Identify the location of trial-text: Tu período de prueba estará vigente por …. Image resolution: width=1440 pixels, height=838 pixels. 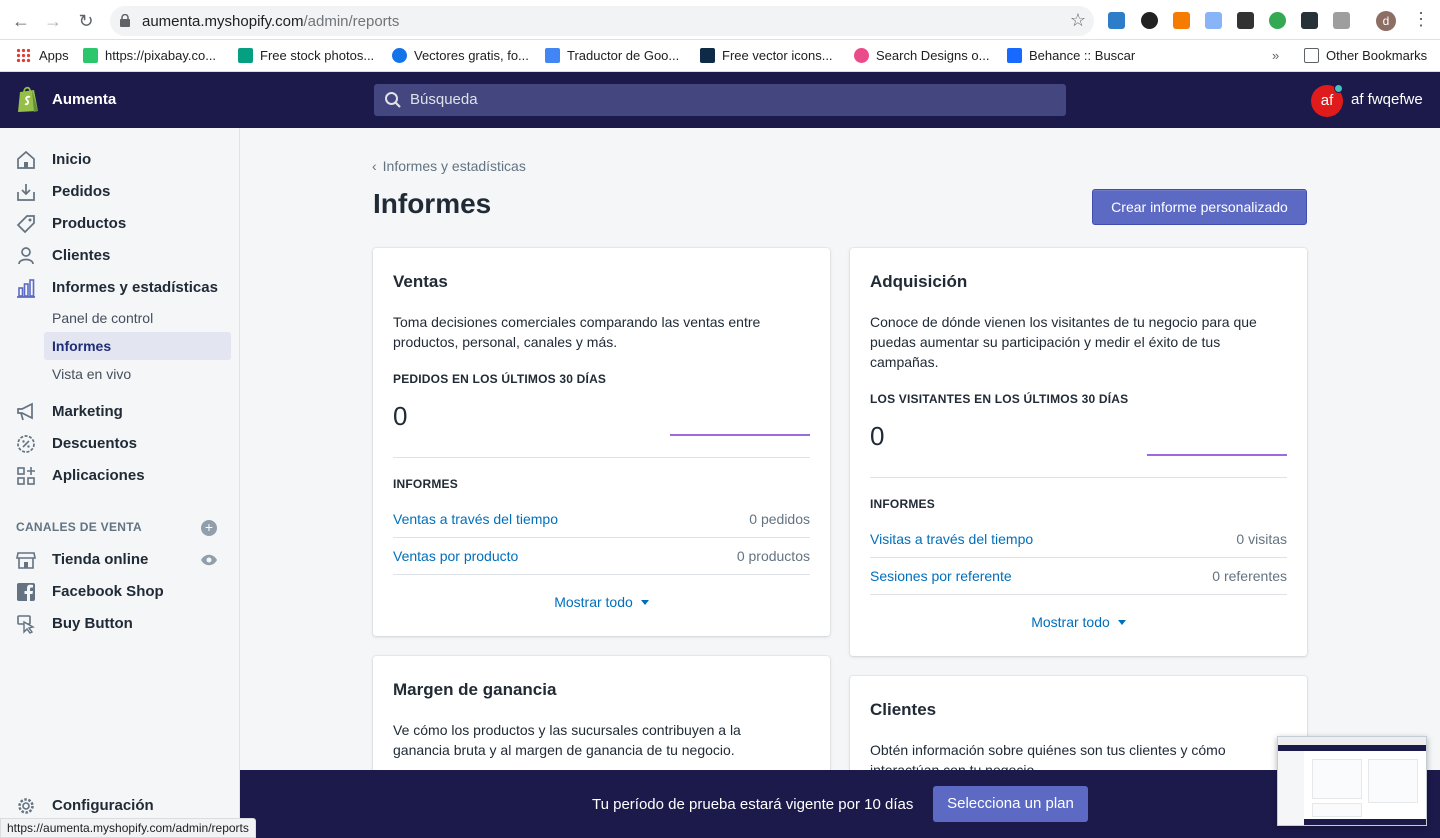
(753, 804).